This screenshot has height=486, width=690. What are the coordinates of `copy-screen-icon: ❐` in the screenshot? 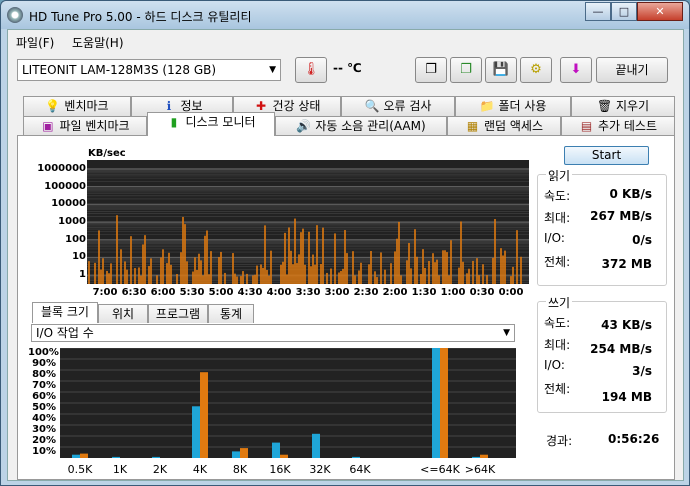 It's located at (466, 69).